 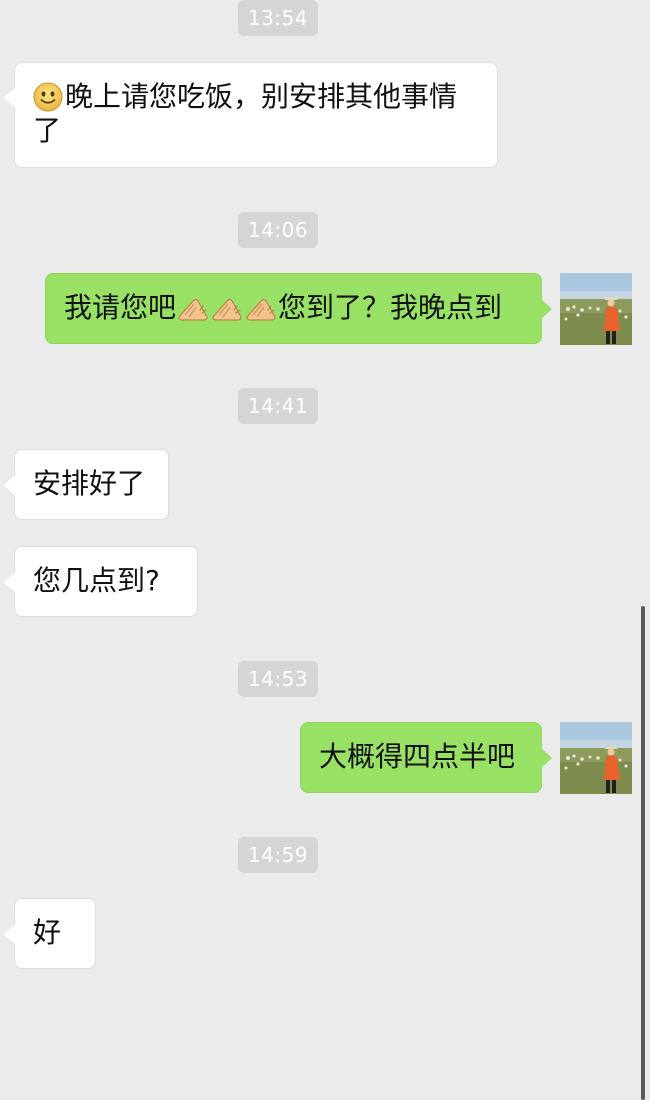 I want to click on incoming-message-bubble: 好, so click(x=50, y=933).